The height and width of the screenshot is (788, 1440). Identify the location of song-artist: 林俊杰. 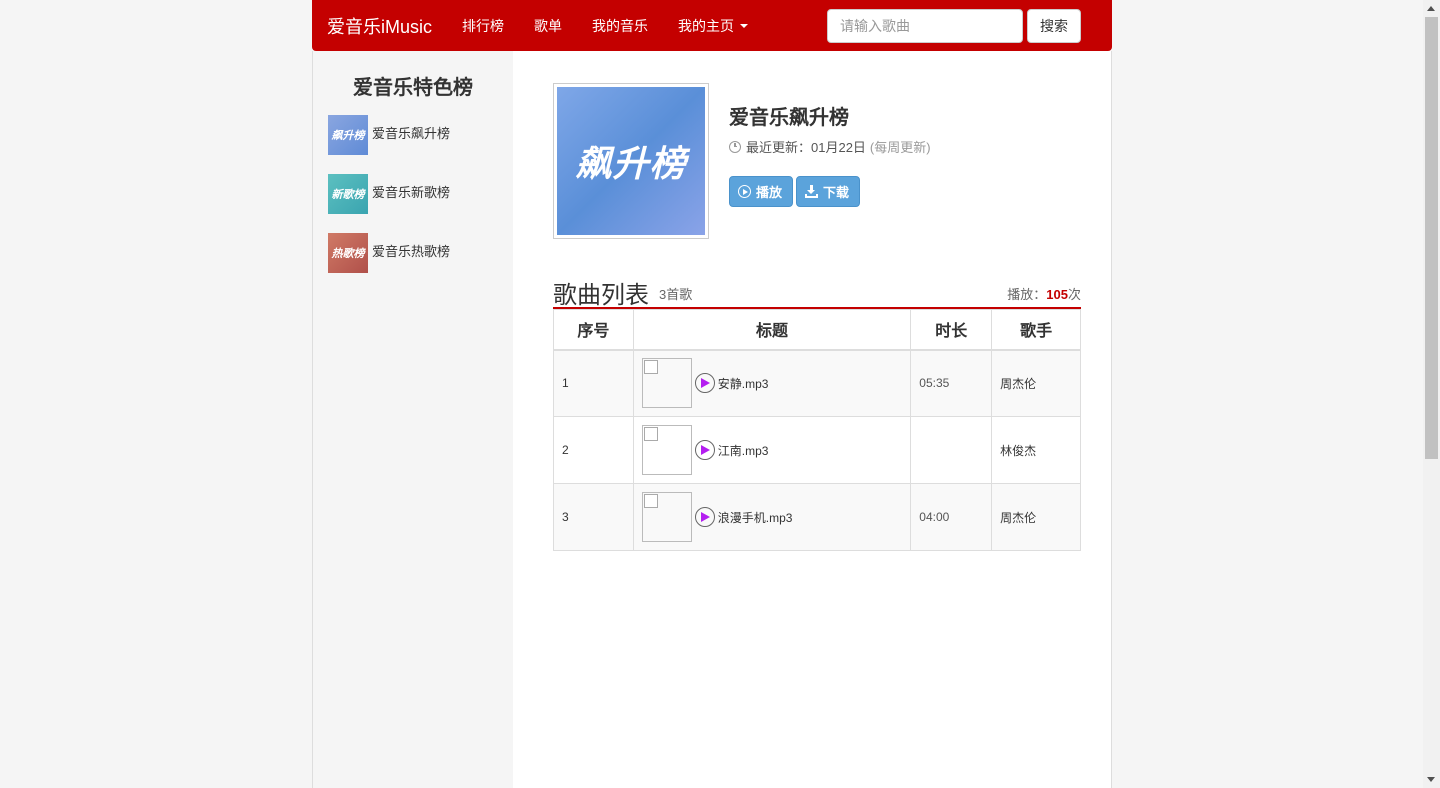
(1036, 450).